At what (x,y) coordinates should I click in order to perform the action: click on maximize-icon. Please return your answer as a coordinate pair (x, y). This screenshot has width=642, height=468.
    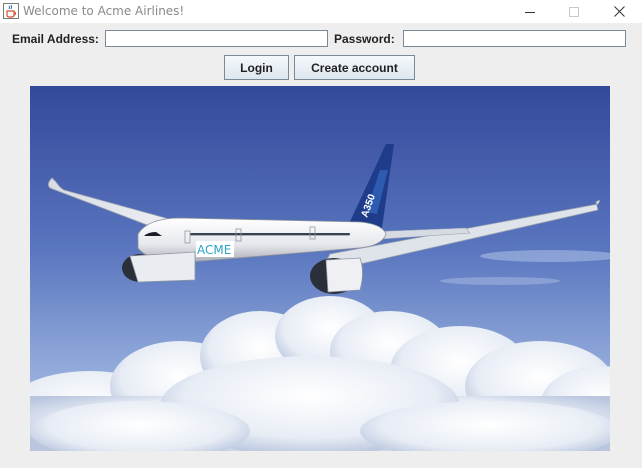
    Looking at the image, I should click on (574, 11).